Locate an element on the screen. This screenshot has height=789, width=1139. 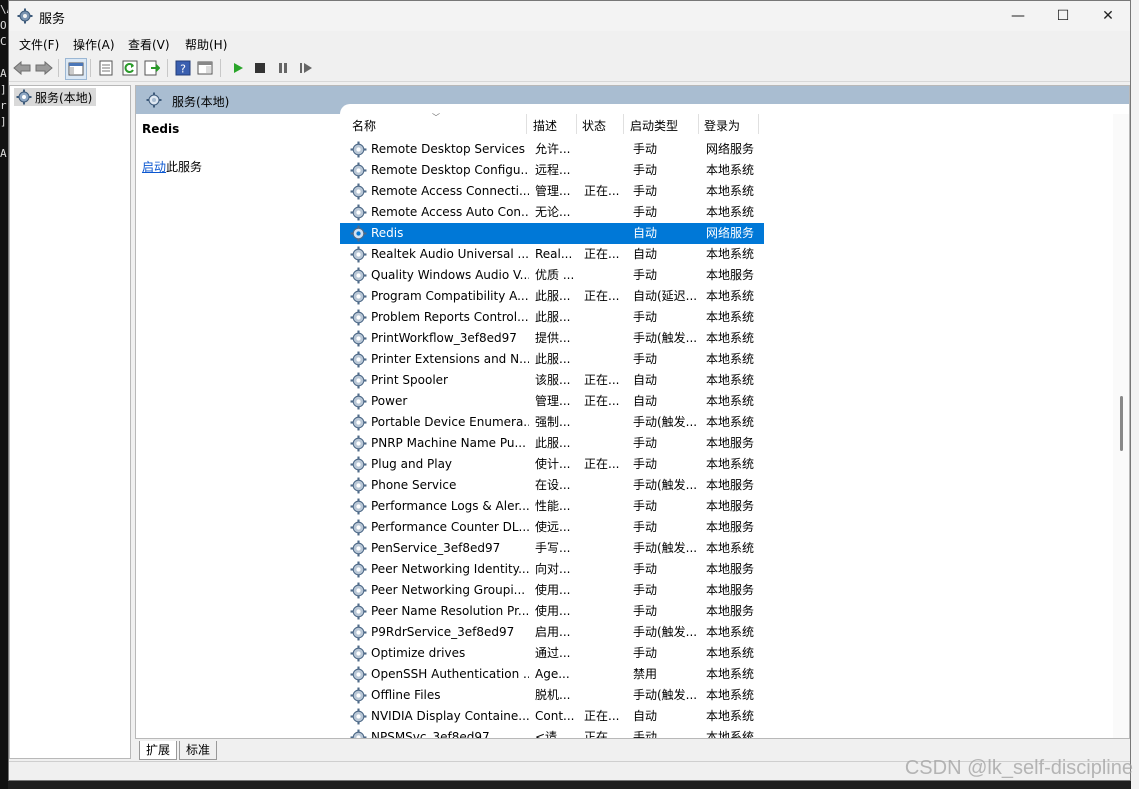
help-icon: ? is located at coordinates (183, 68).